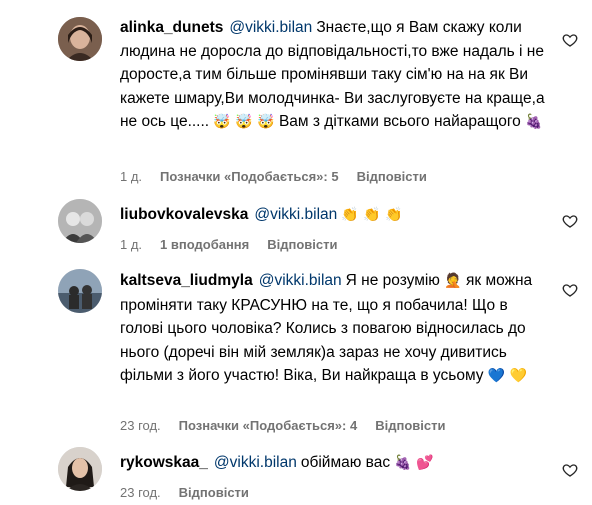  Describe the element at coordinates (204, 244) in the screenshot. I see `comment-likes: 1 вподобання` at that location.